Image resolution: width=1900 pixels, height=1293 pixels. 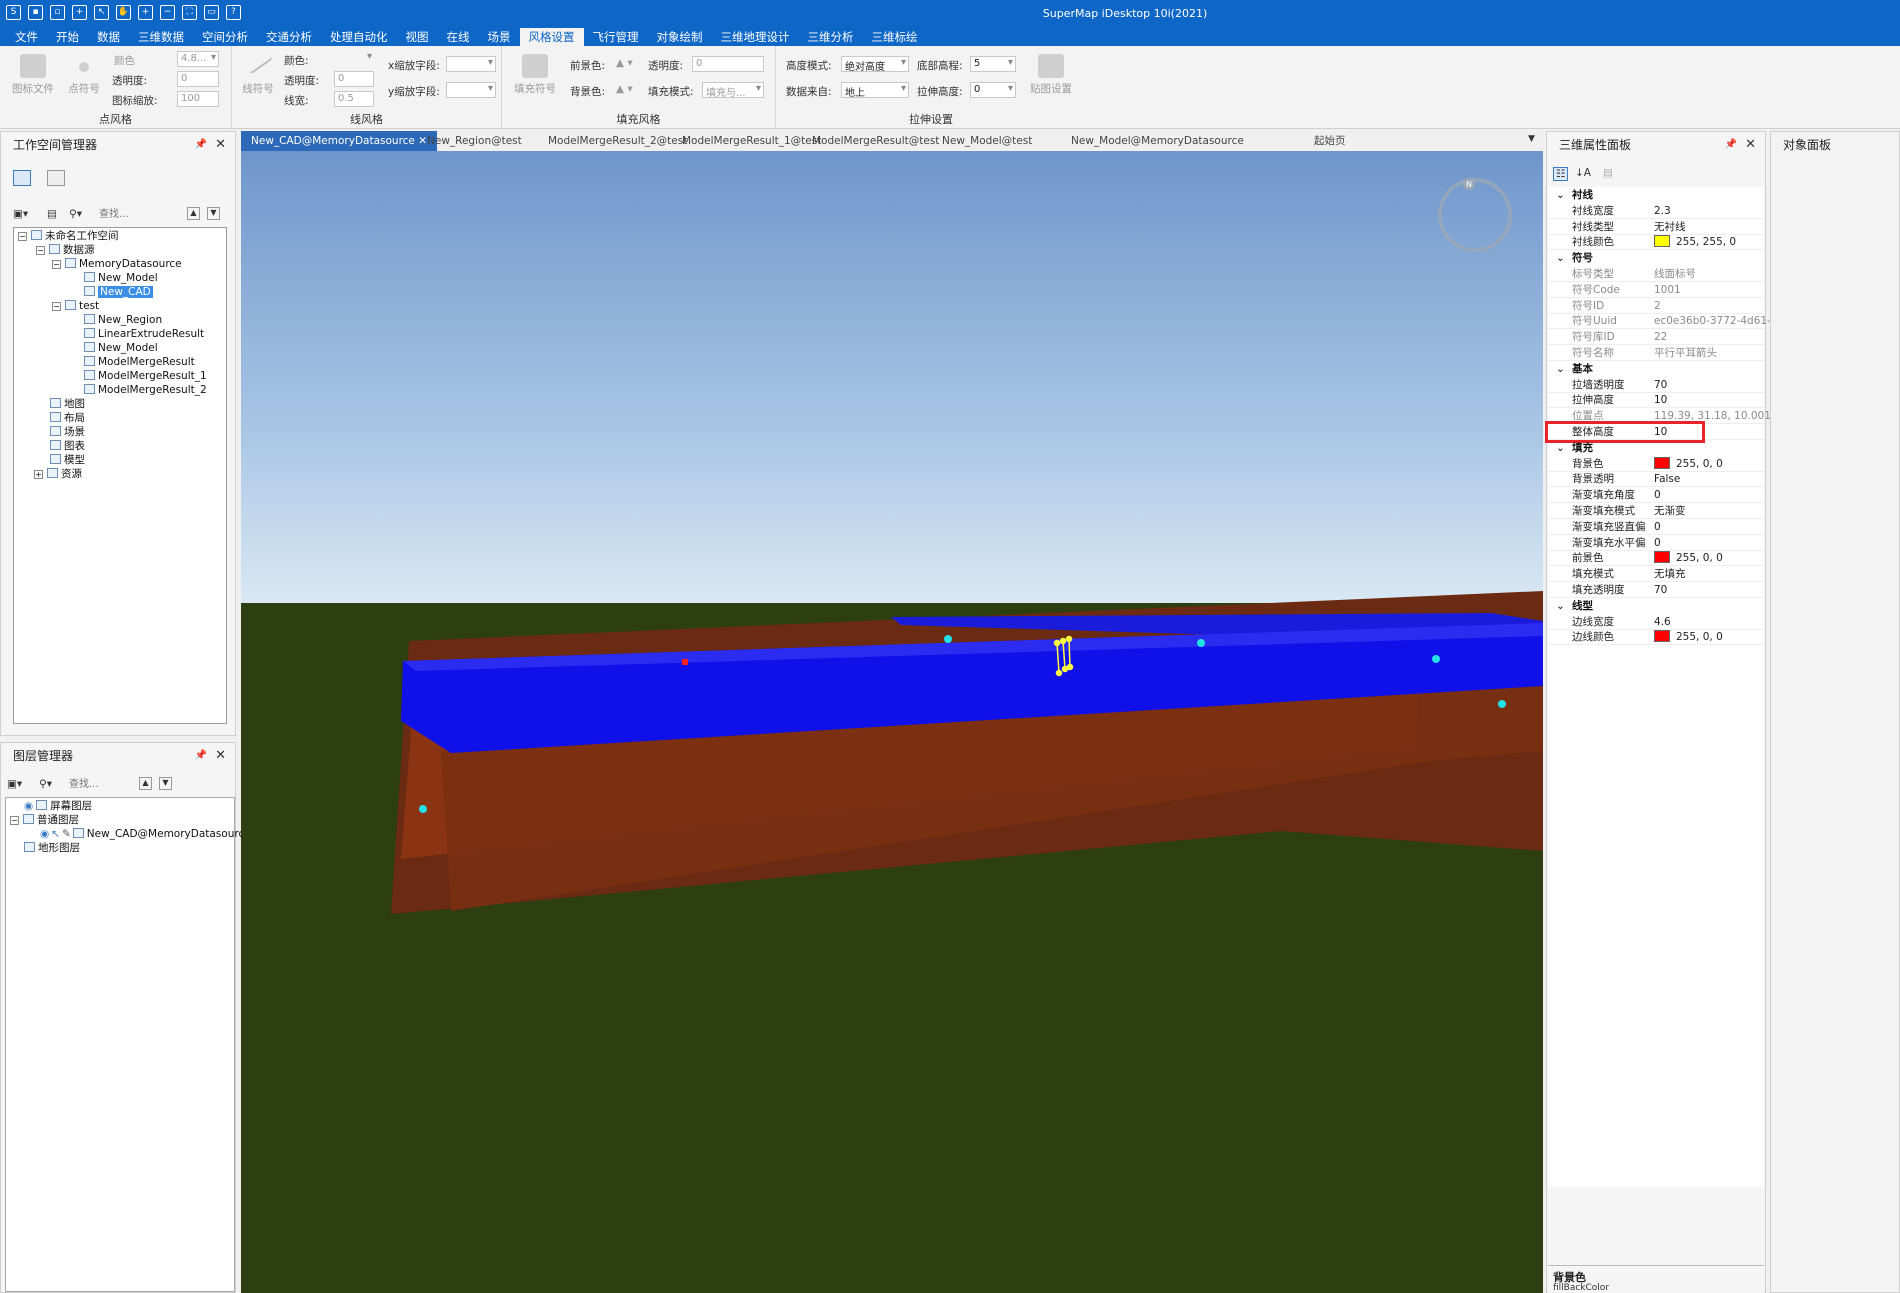 What do you see at coordinates (84, 75) in the screenshot?
I see `point-symbol-button: 点符号` at bounding box center [84, 75].